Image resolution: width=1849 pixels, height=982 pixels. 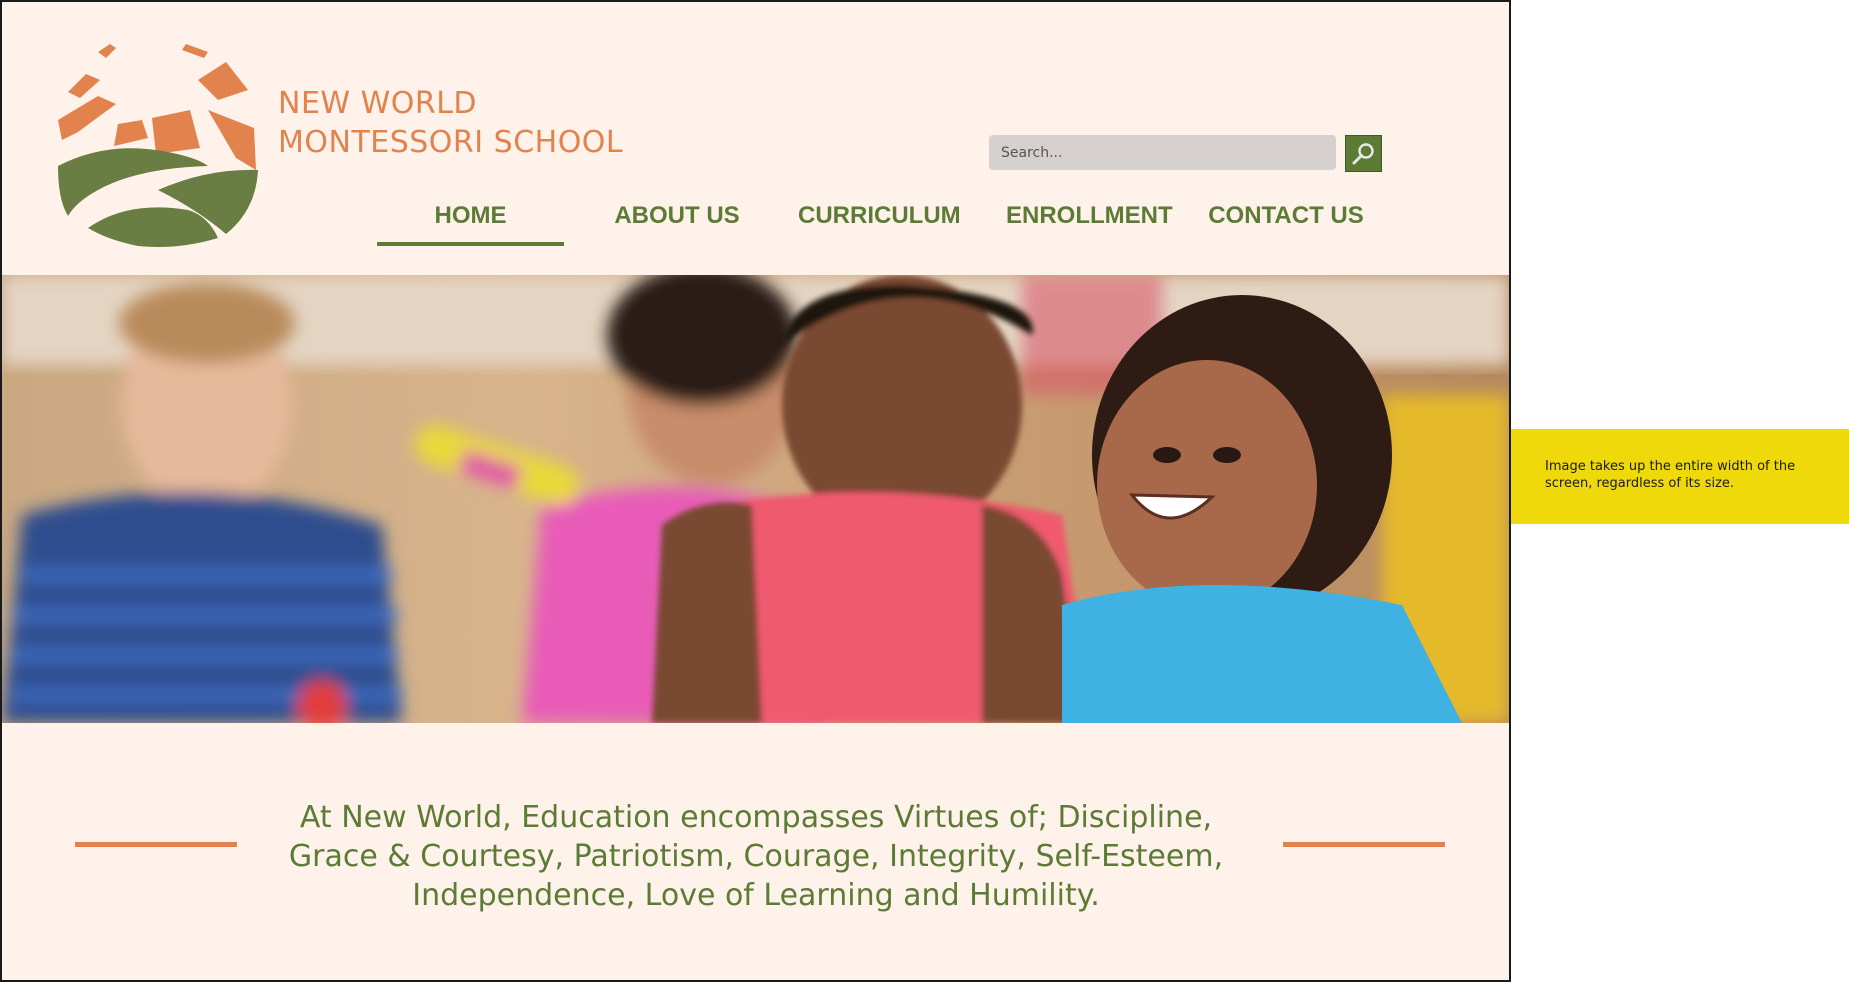 I want to click on quote-left-rule, so click(x=156, y=844).